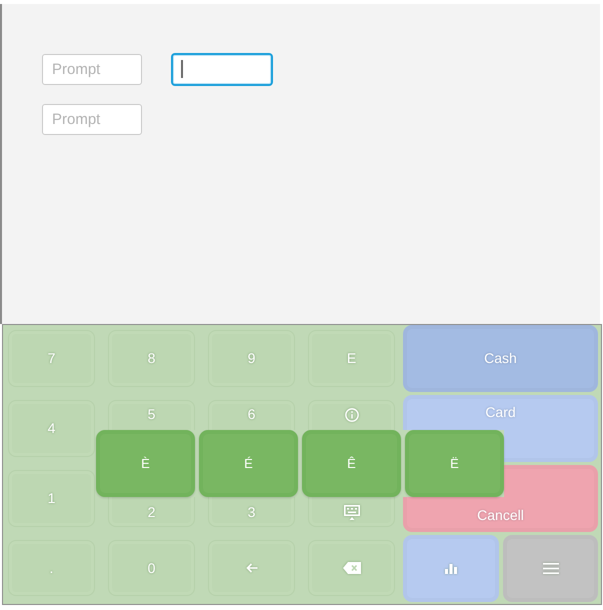 The width and height of the screenshot is (603, 610). Describe the element at coordinates (352, 512) in the screenshot. I see `keyboard-icon` at that location.